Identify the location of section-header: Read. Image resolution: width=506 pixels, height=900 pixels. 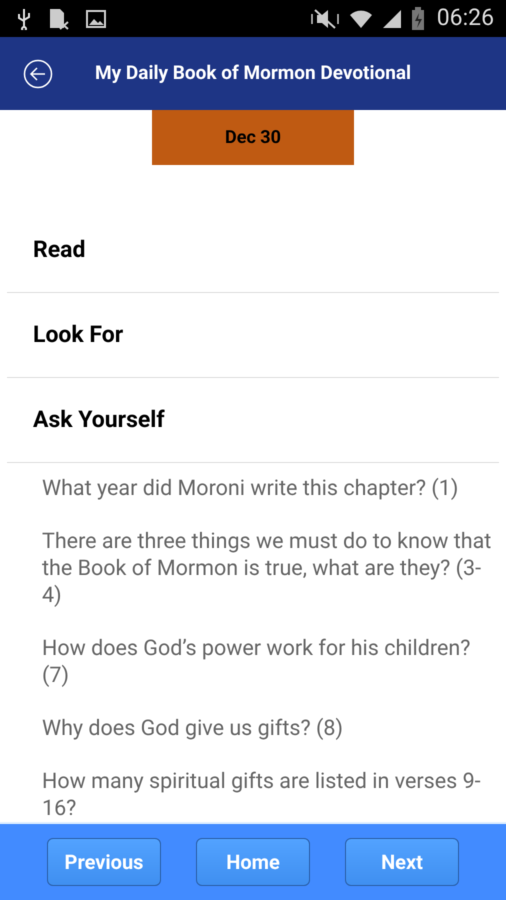
(253, 250).